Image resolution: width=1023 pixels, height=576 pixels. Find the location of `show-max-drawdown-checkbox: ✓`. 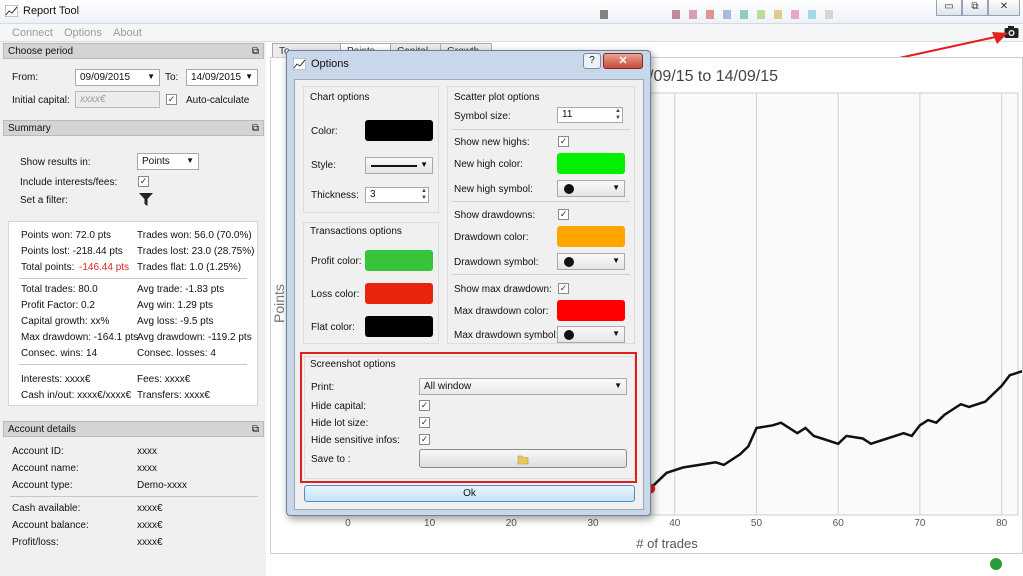

show-max-drawdown-checkbox: ✓ is located at coordinates (563, 288).